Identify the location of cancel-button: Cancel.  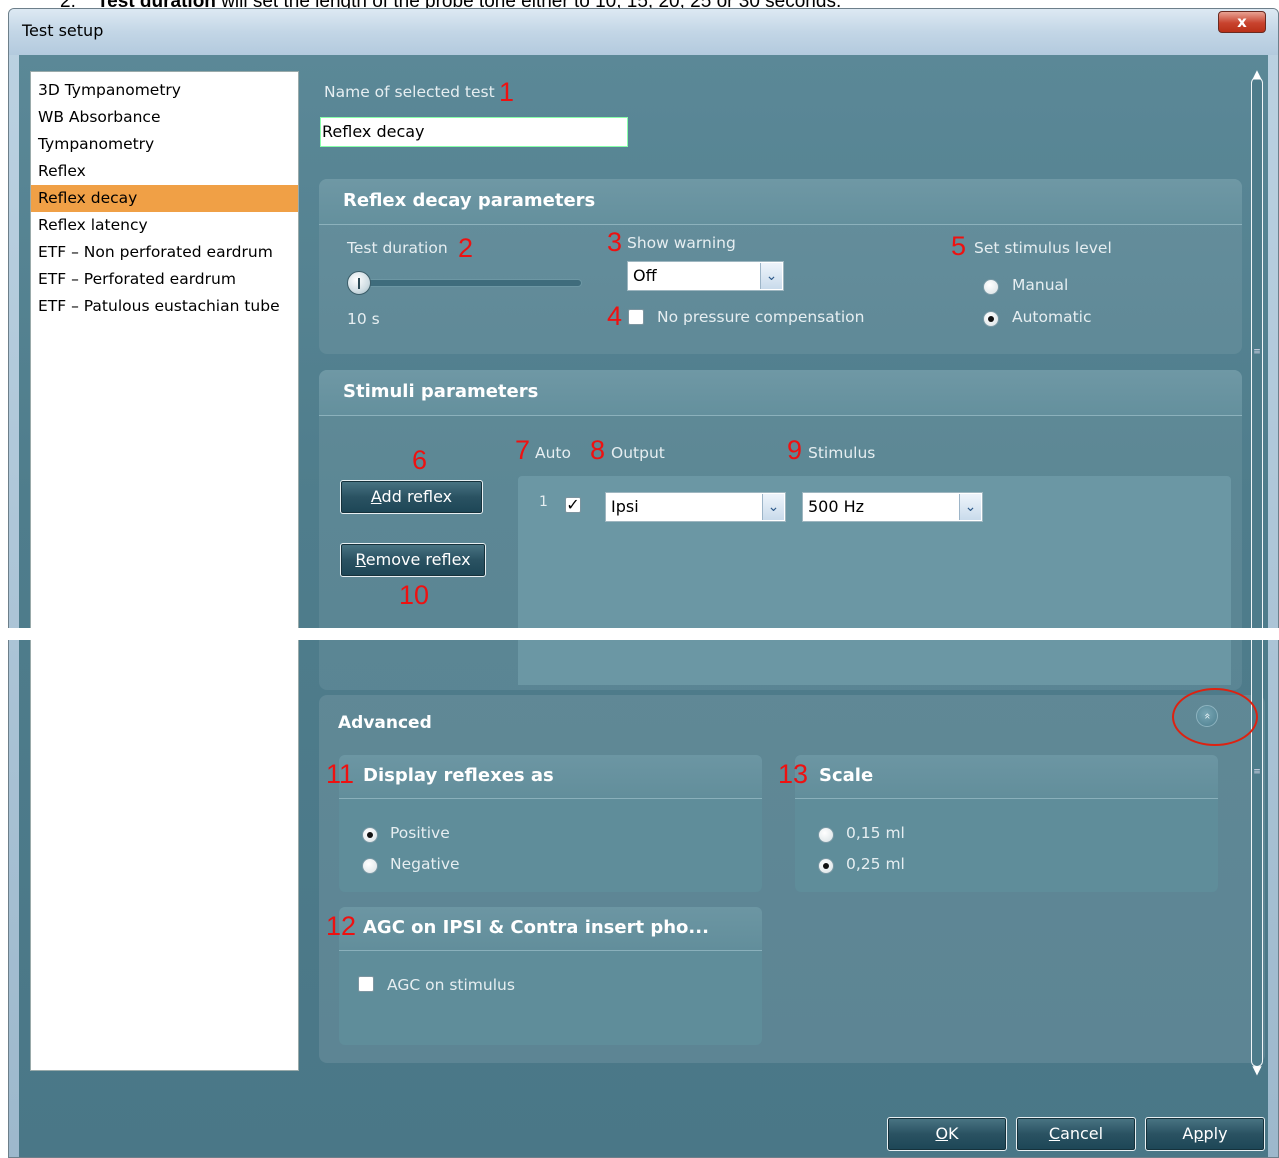
(1076, 1134).